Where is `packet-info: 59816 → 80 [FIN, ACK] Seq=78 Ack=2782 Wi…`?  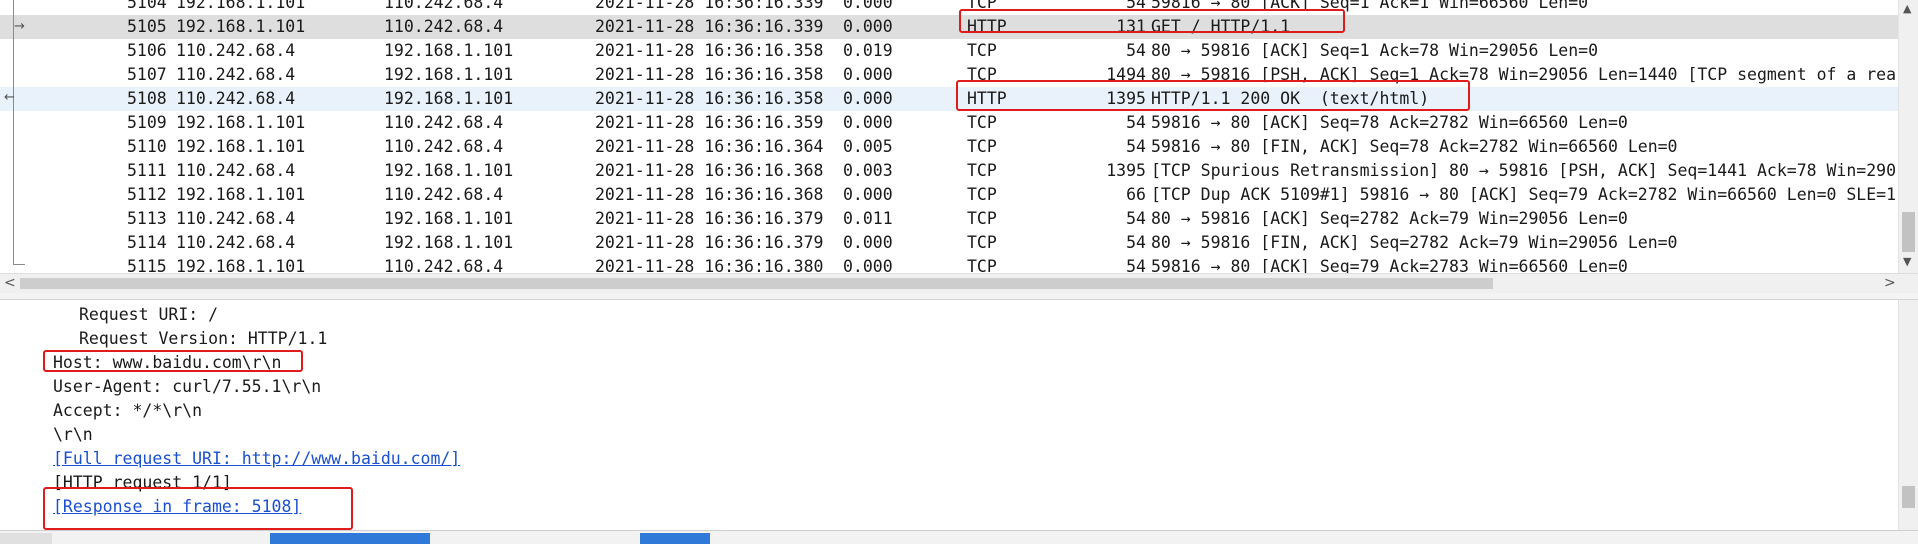
packet-info: 59816 → 80 [FIN, ACK] Seq=78 Ack=2782 Wi… is located at coordinates (1414, 146).